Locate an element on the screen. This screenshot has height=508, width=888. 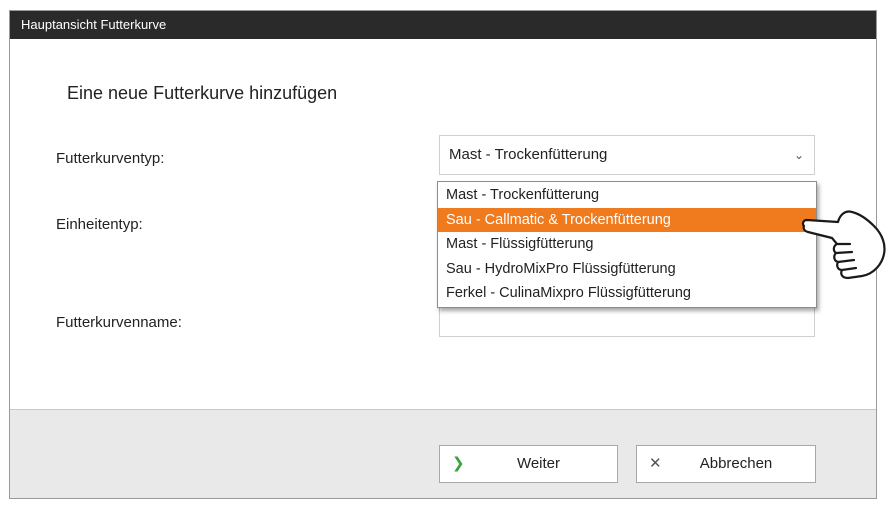
feed-curve-name-input is located at coordinates (627, 321).